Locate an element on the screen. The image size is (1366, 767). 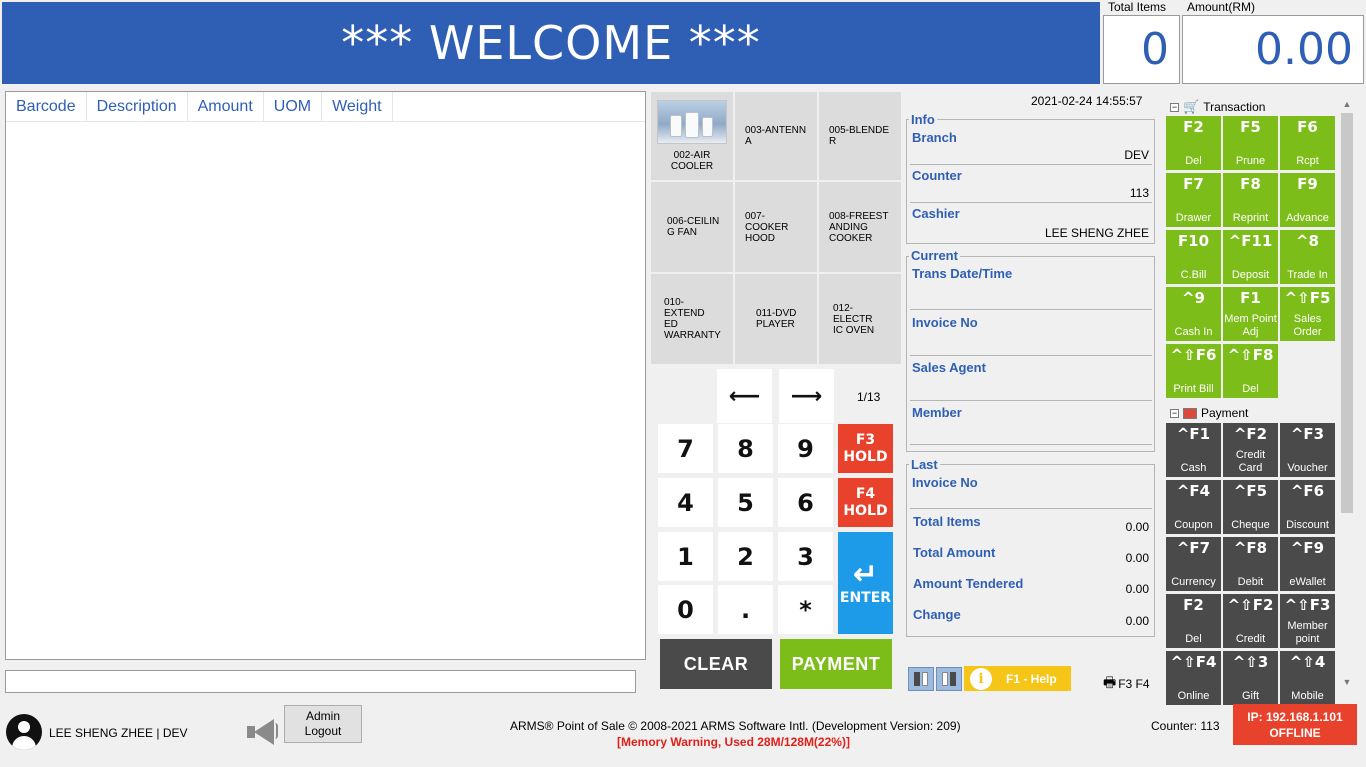
payment-key-currency: ^F7 Currency is located at coordinates (1193, 564).